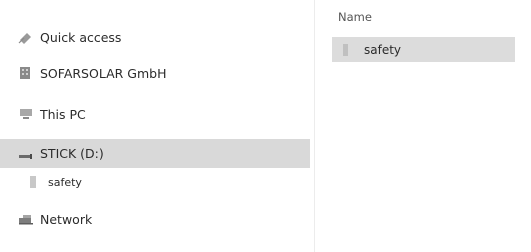 This screenshot has height=252, width=531. Describe the element at coordinates (155, 114) in the screenshot. I see `nav-item-this-pc: This PC` at that location.